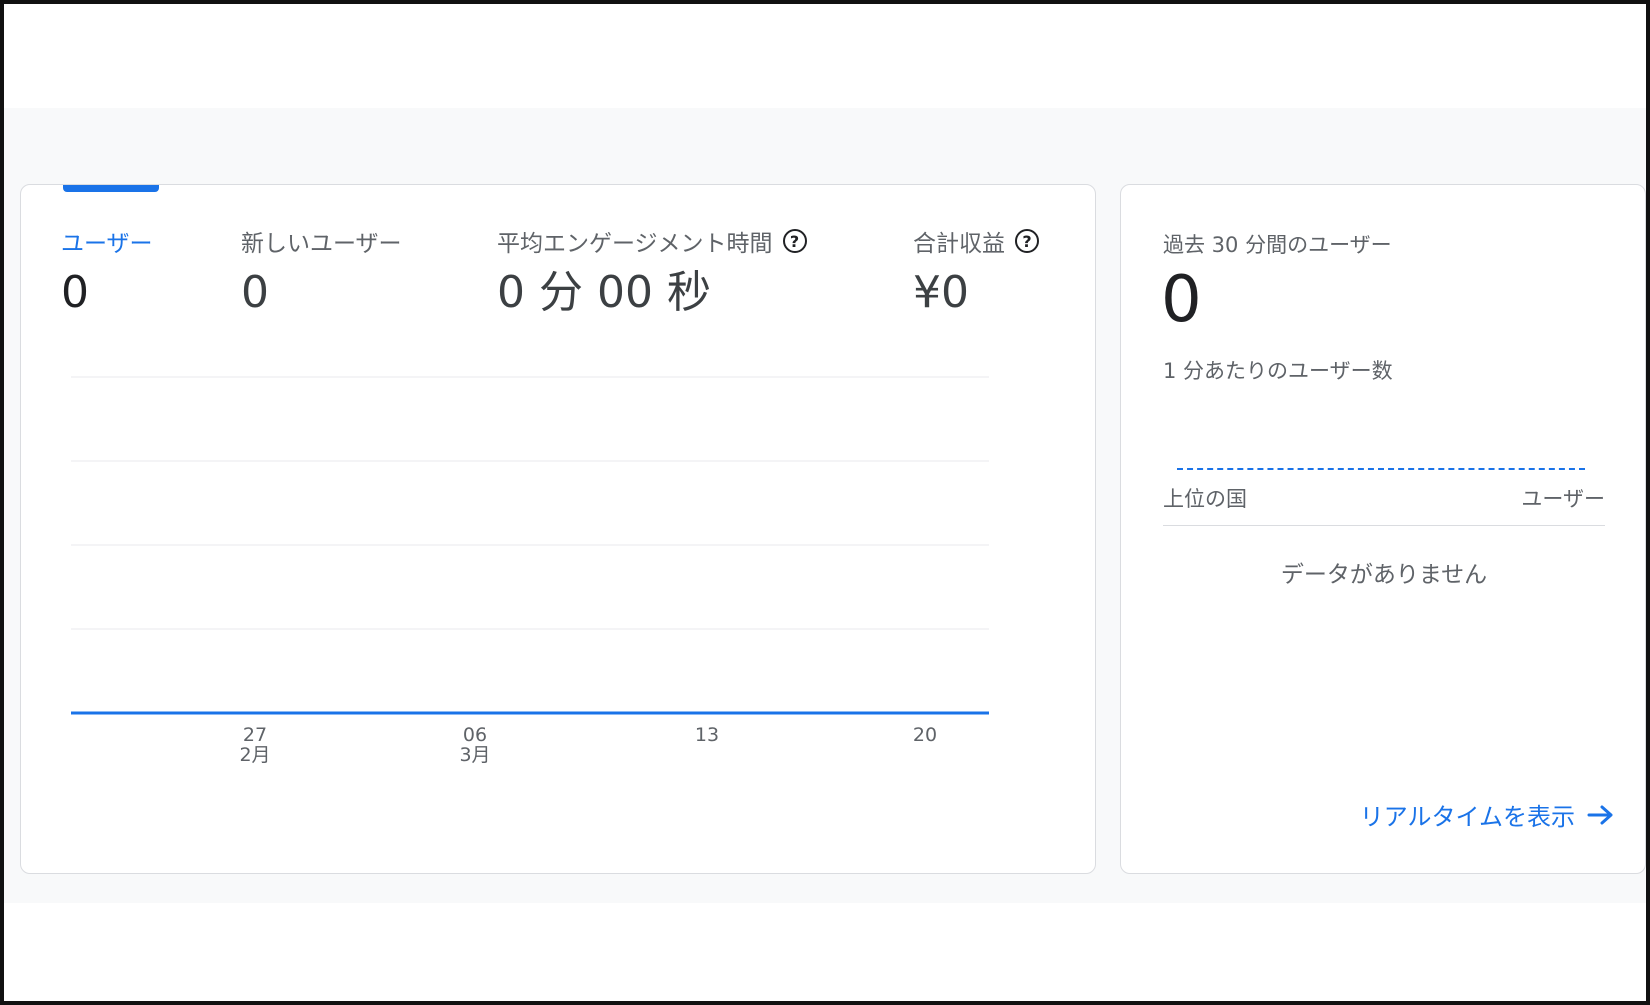 This screenshot has height=1005, width=1650. I want to click on x-tick-month: 3月, so click(474, 755).